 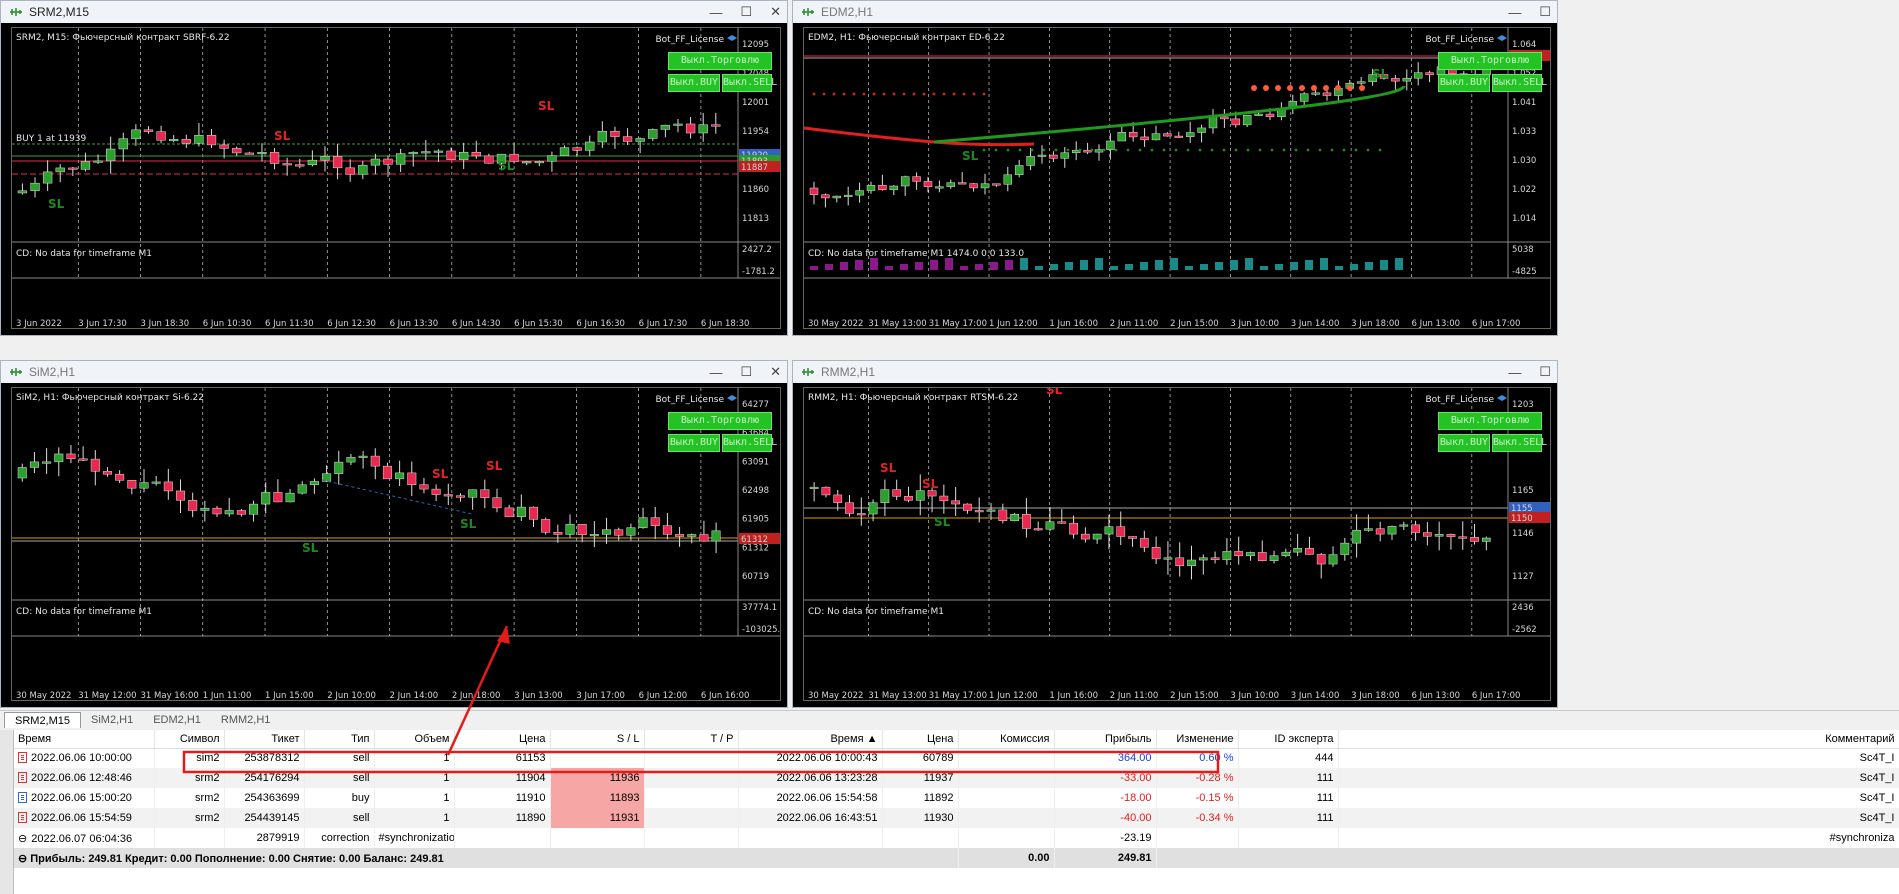 I want to click on column-header: Тип, so click(x=339, y=739).